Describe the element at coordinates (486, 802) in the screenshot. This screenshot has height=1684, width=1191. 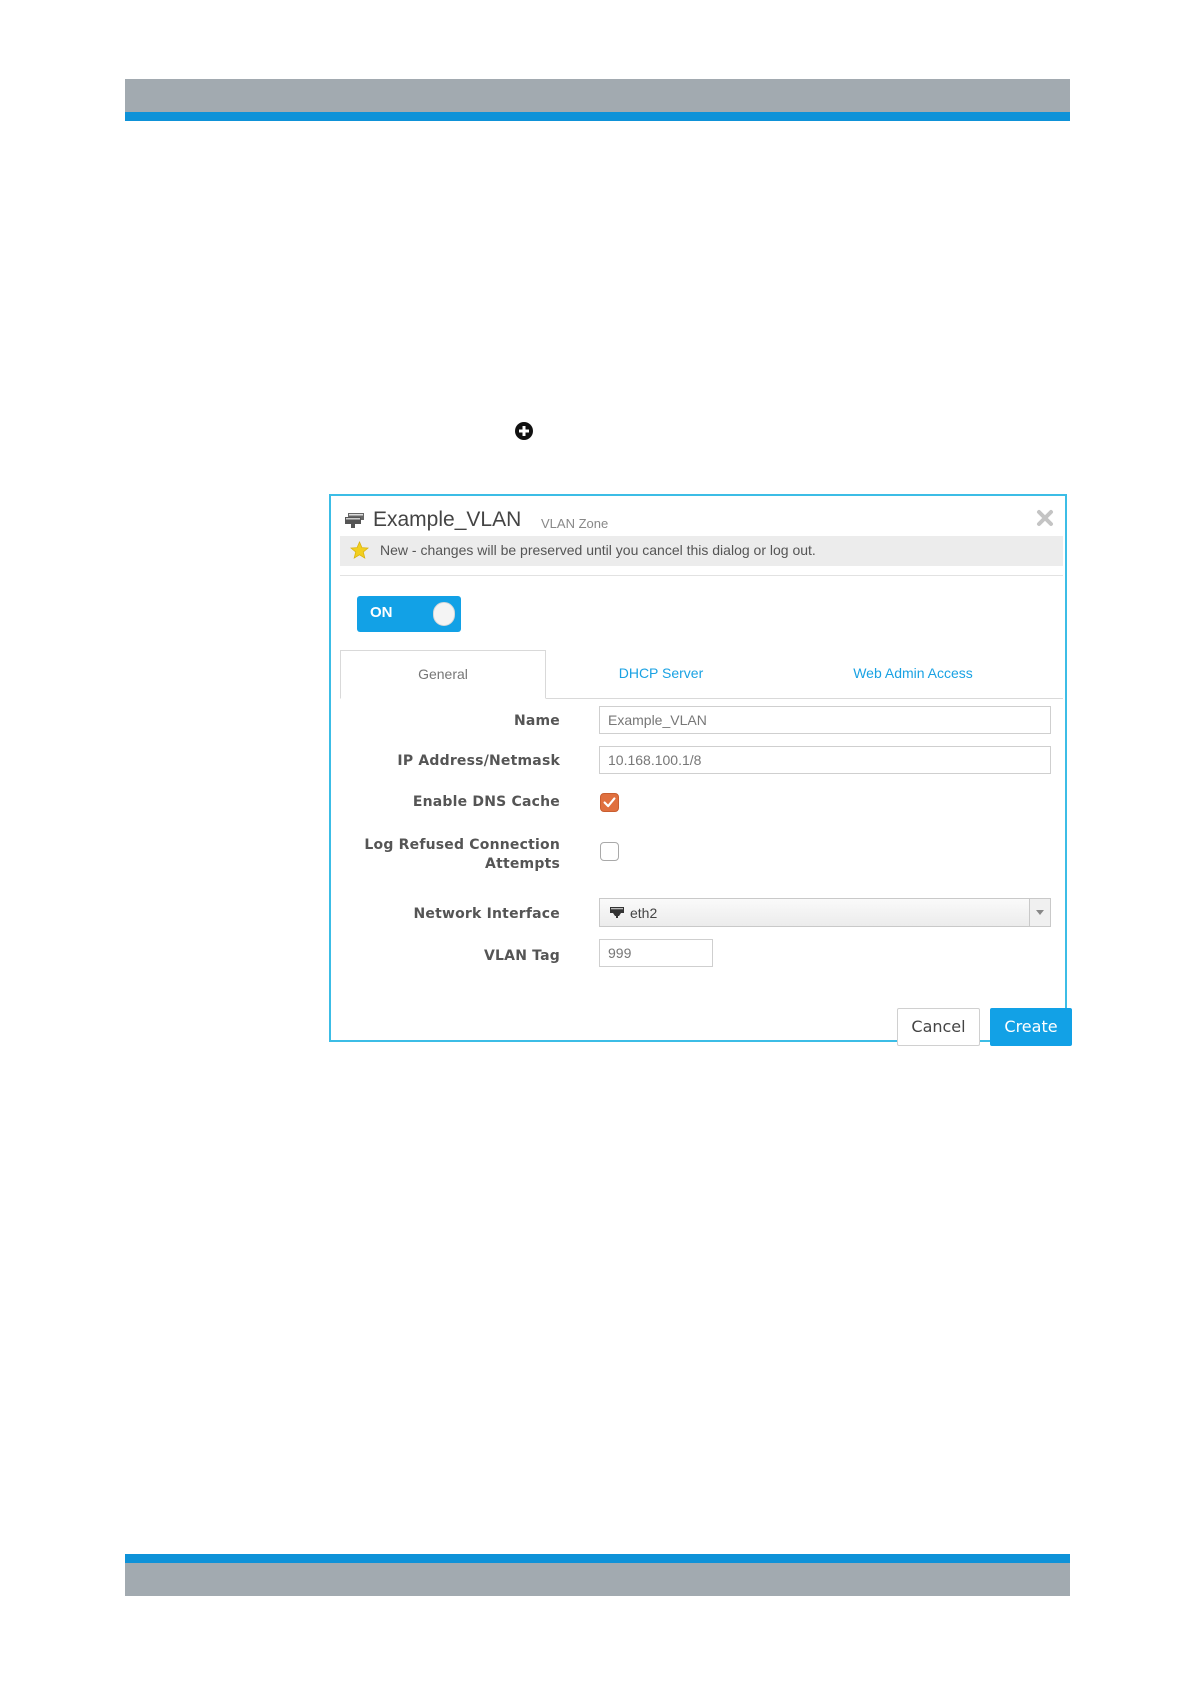
I see `dns-cache-label: Enable DNS Cache` at that location.